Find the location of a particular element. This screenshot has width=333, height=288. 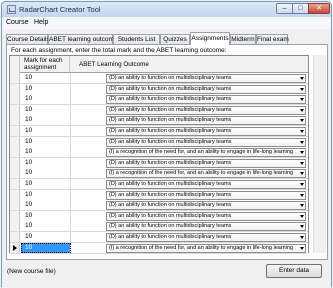

column-header-outcome: ABET Learning Outcome is located at coordinates (114, 64).